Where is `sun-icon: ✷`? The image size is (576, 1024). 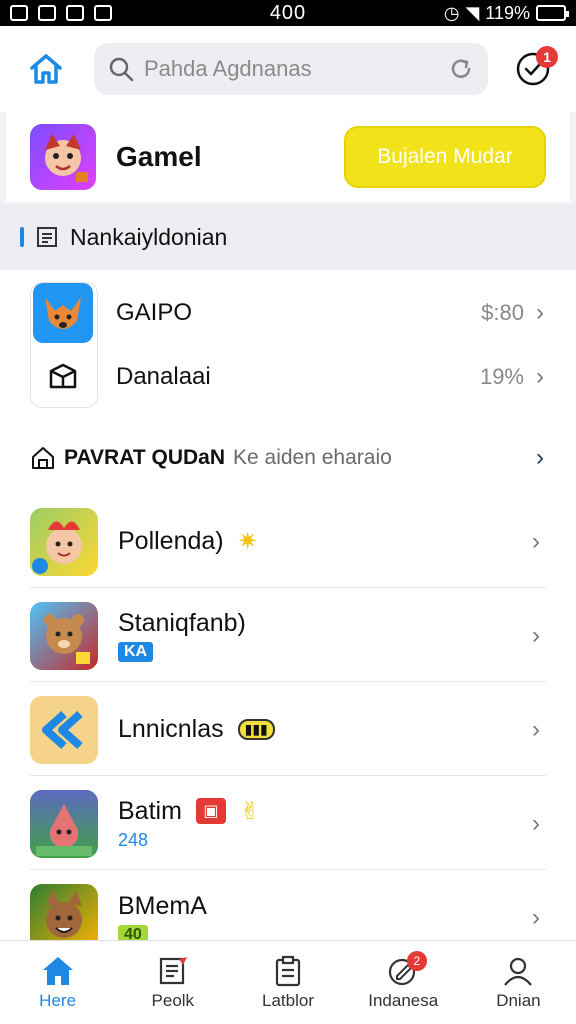 sun-icon: ✷ is located at coordinates (247, 541).